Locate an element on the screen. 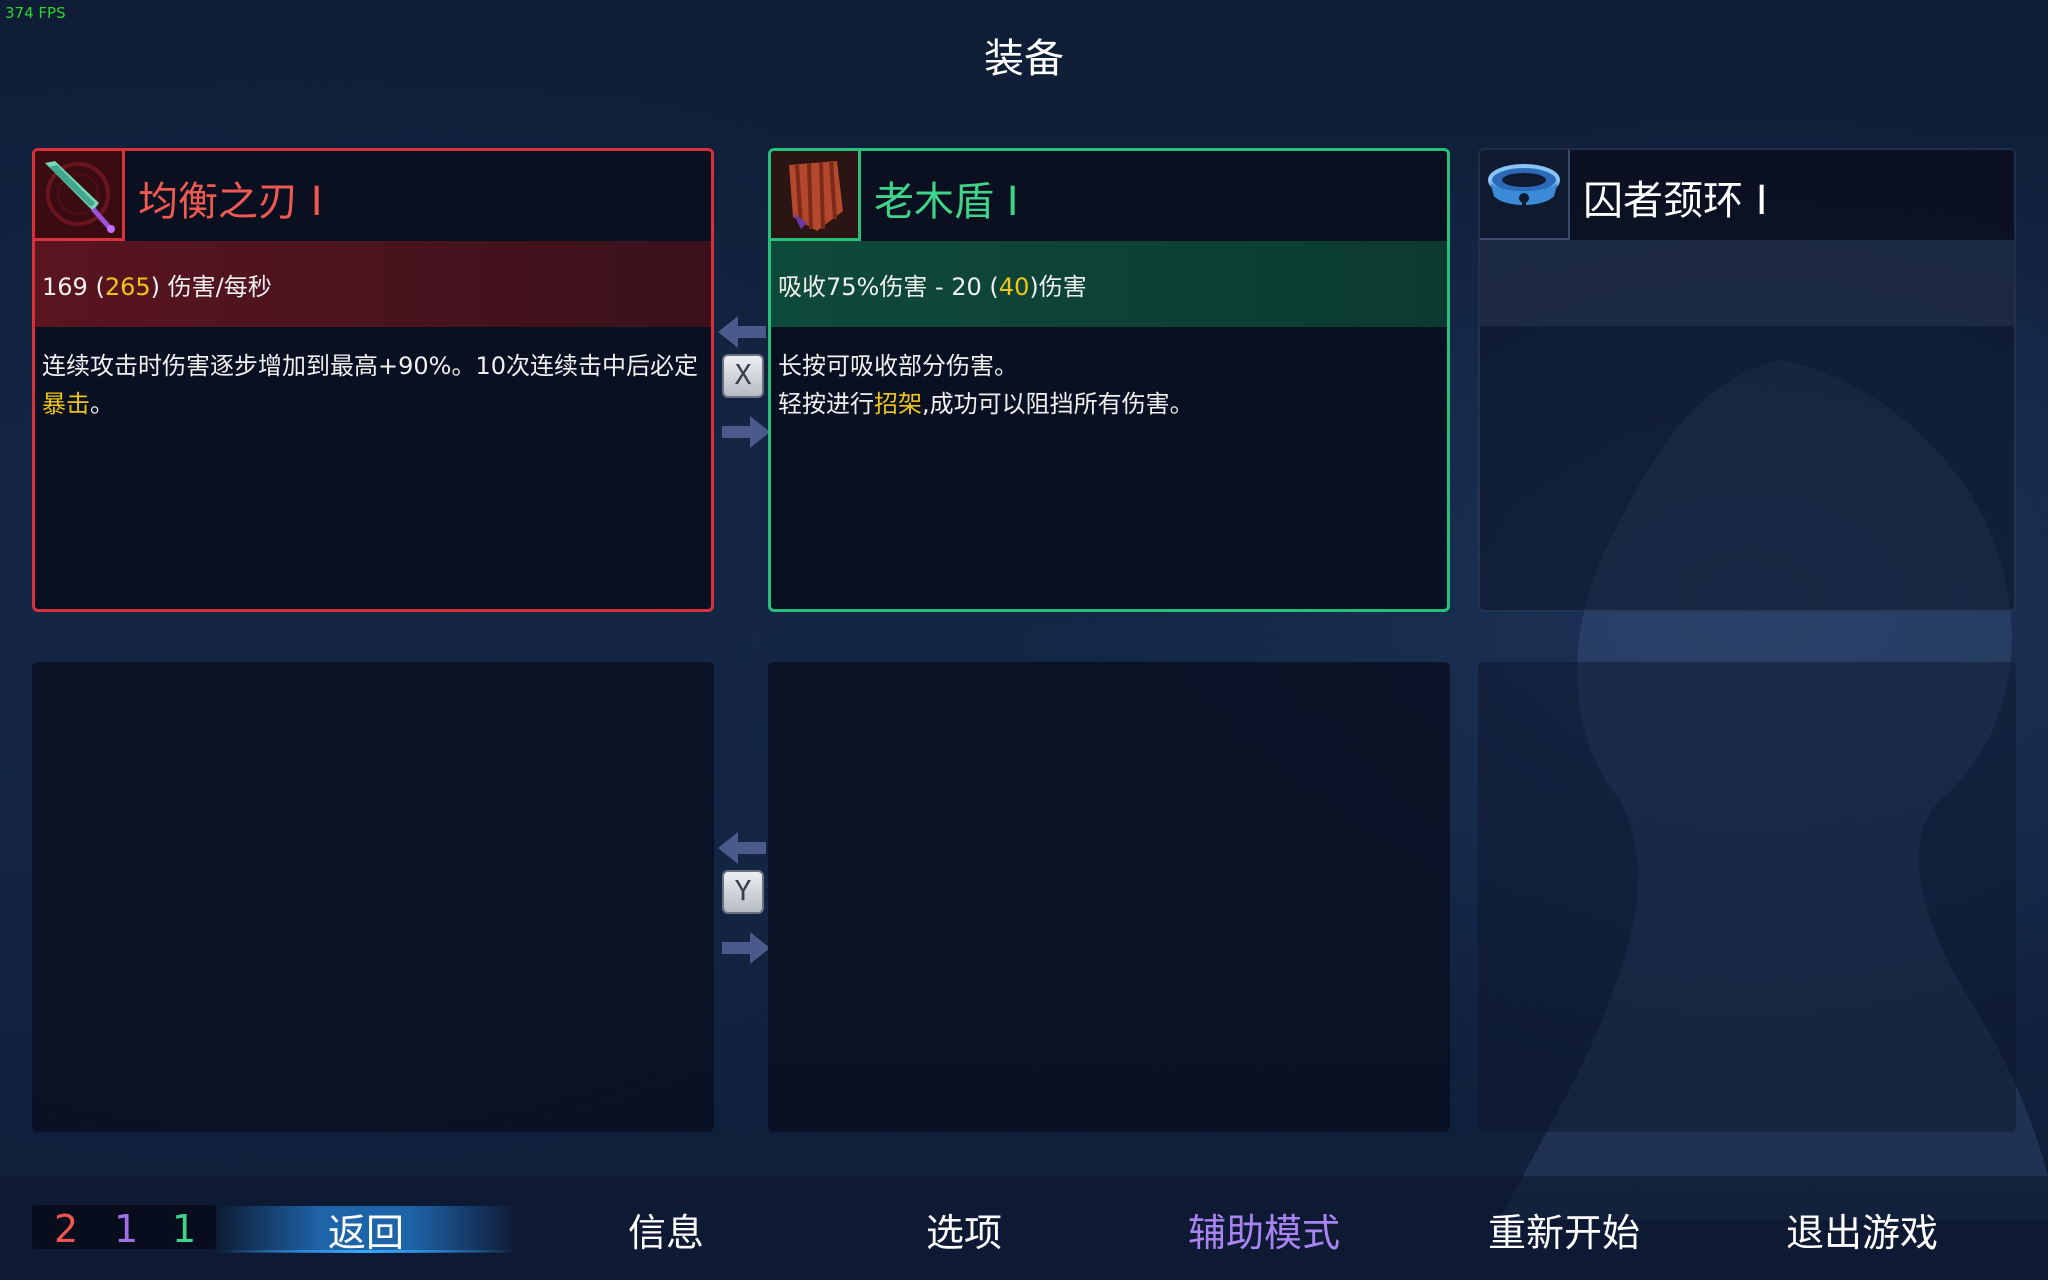 This screenshot has height=1280, width=2048. skill-slot-1-card is located at coordinates (373, 897).